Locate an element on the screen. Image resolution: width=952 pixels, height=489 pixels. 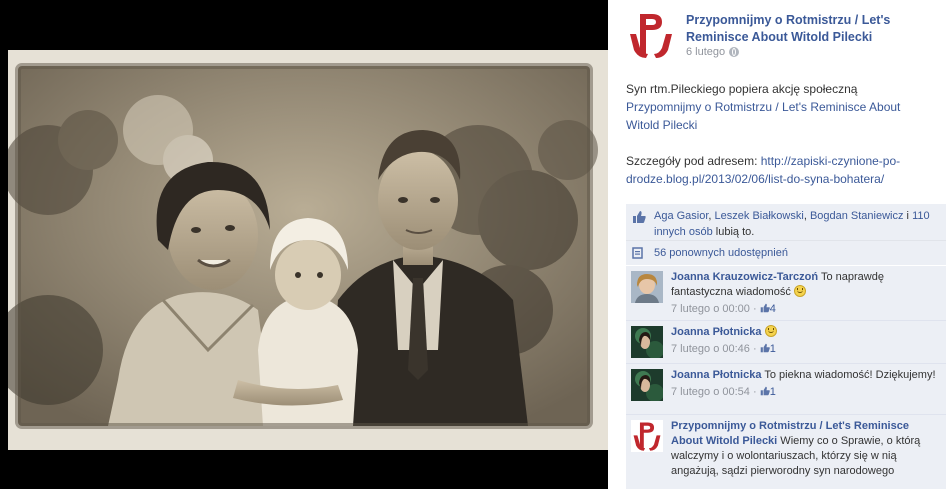
liker-link: Aga Gasior is located at coordinates (681, 216).